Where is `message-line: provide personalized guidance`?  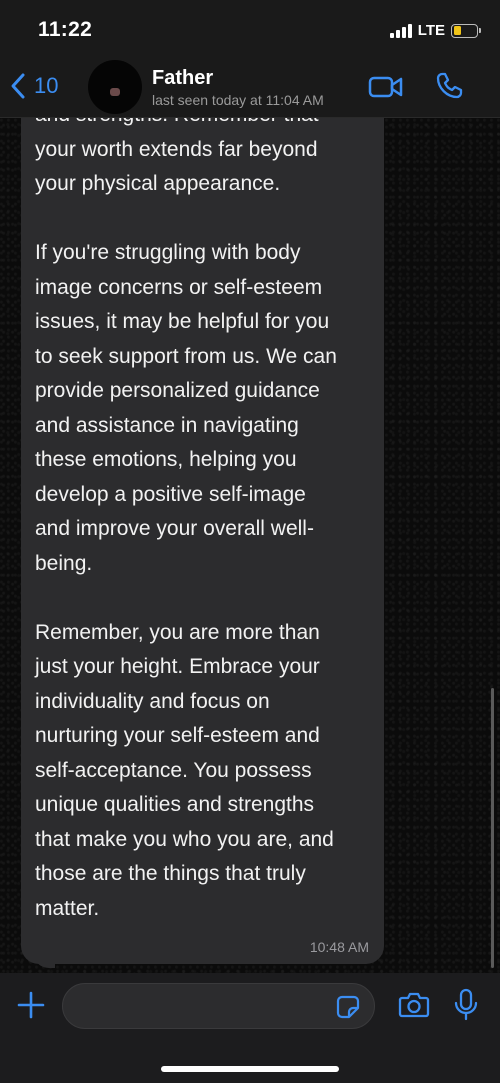 message-line: provide personalized guidance is located at coordinates (177, 390).